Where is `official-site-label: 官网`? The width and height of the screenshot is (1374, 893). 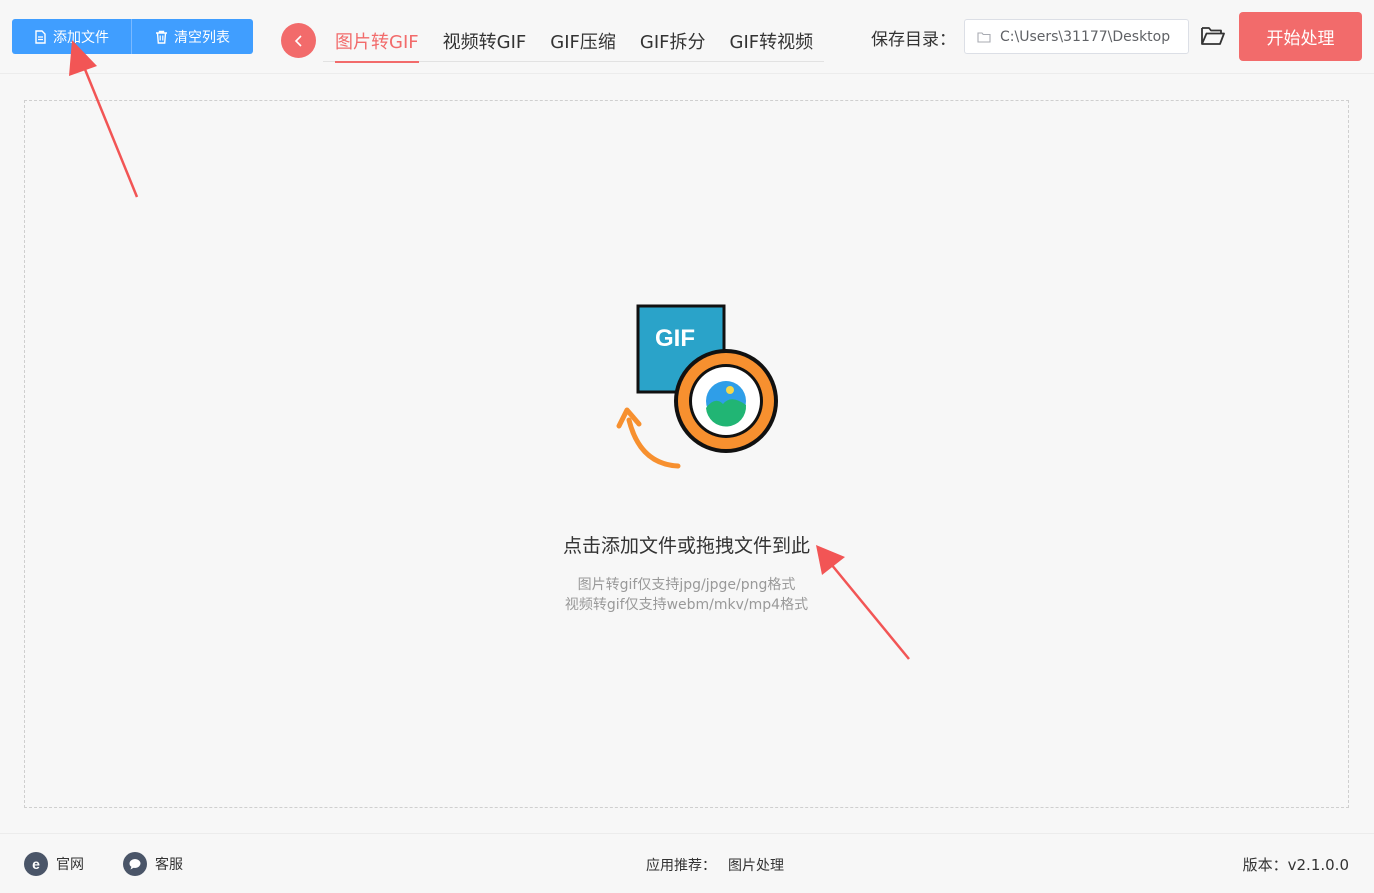 official-site-label: 官网 is located at coordinates (70, 865).